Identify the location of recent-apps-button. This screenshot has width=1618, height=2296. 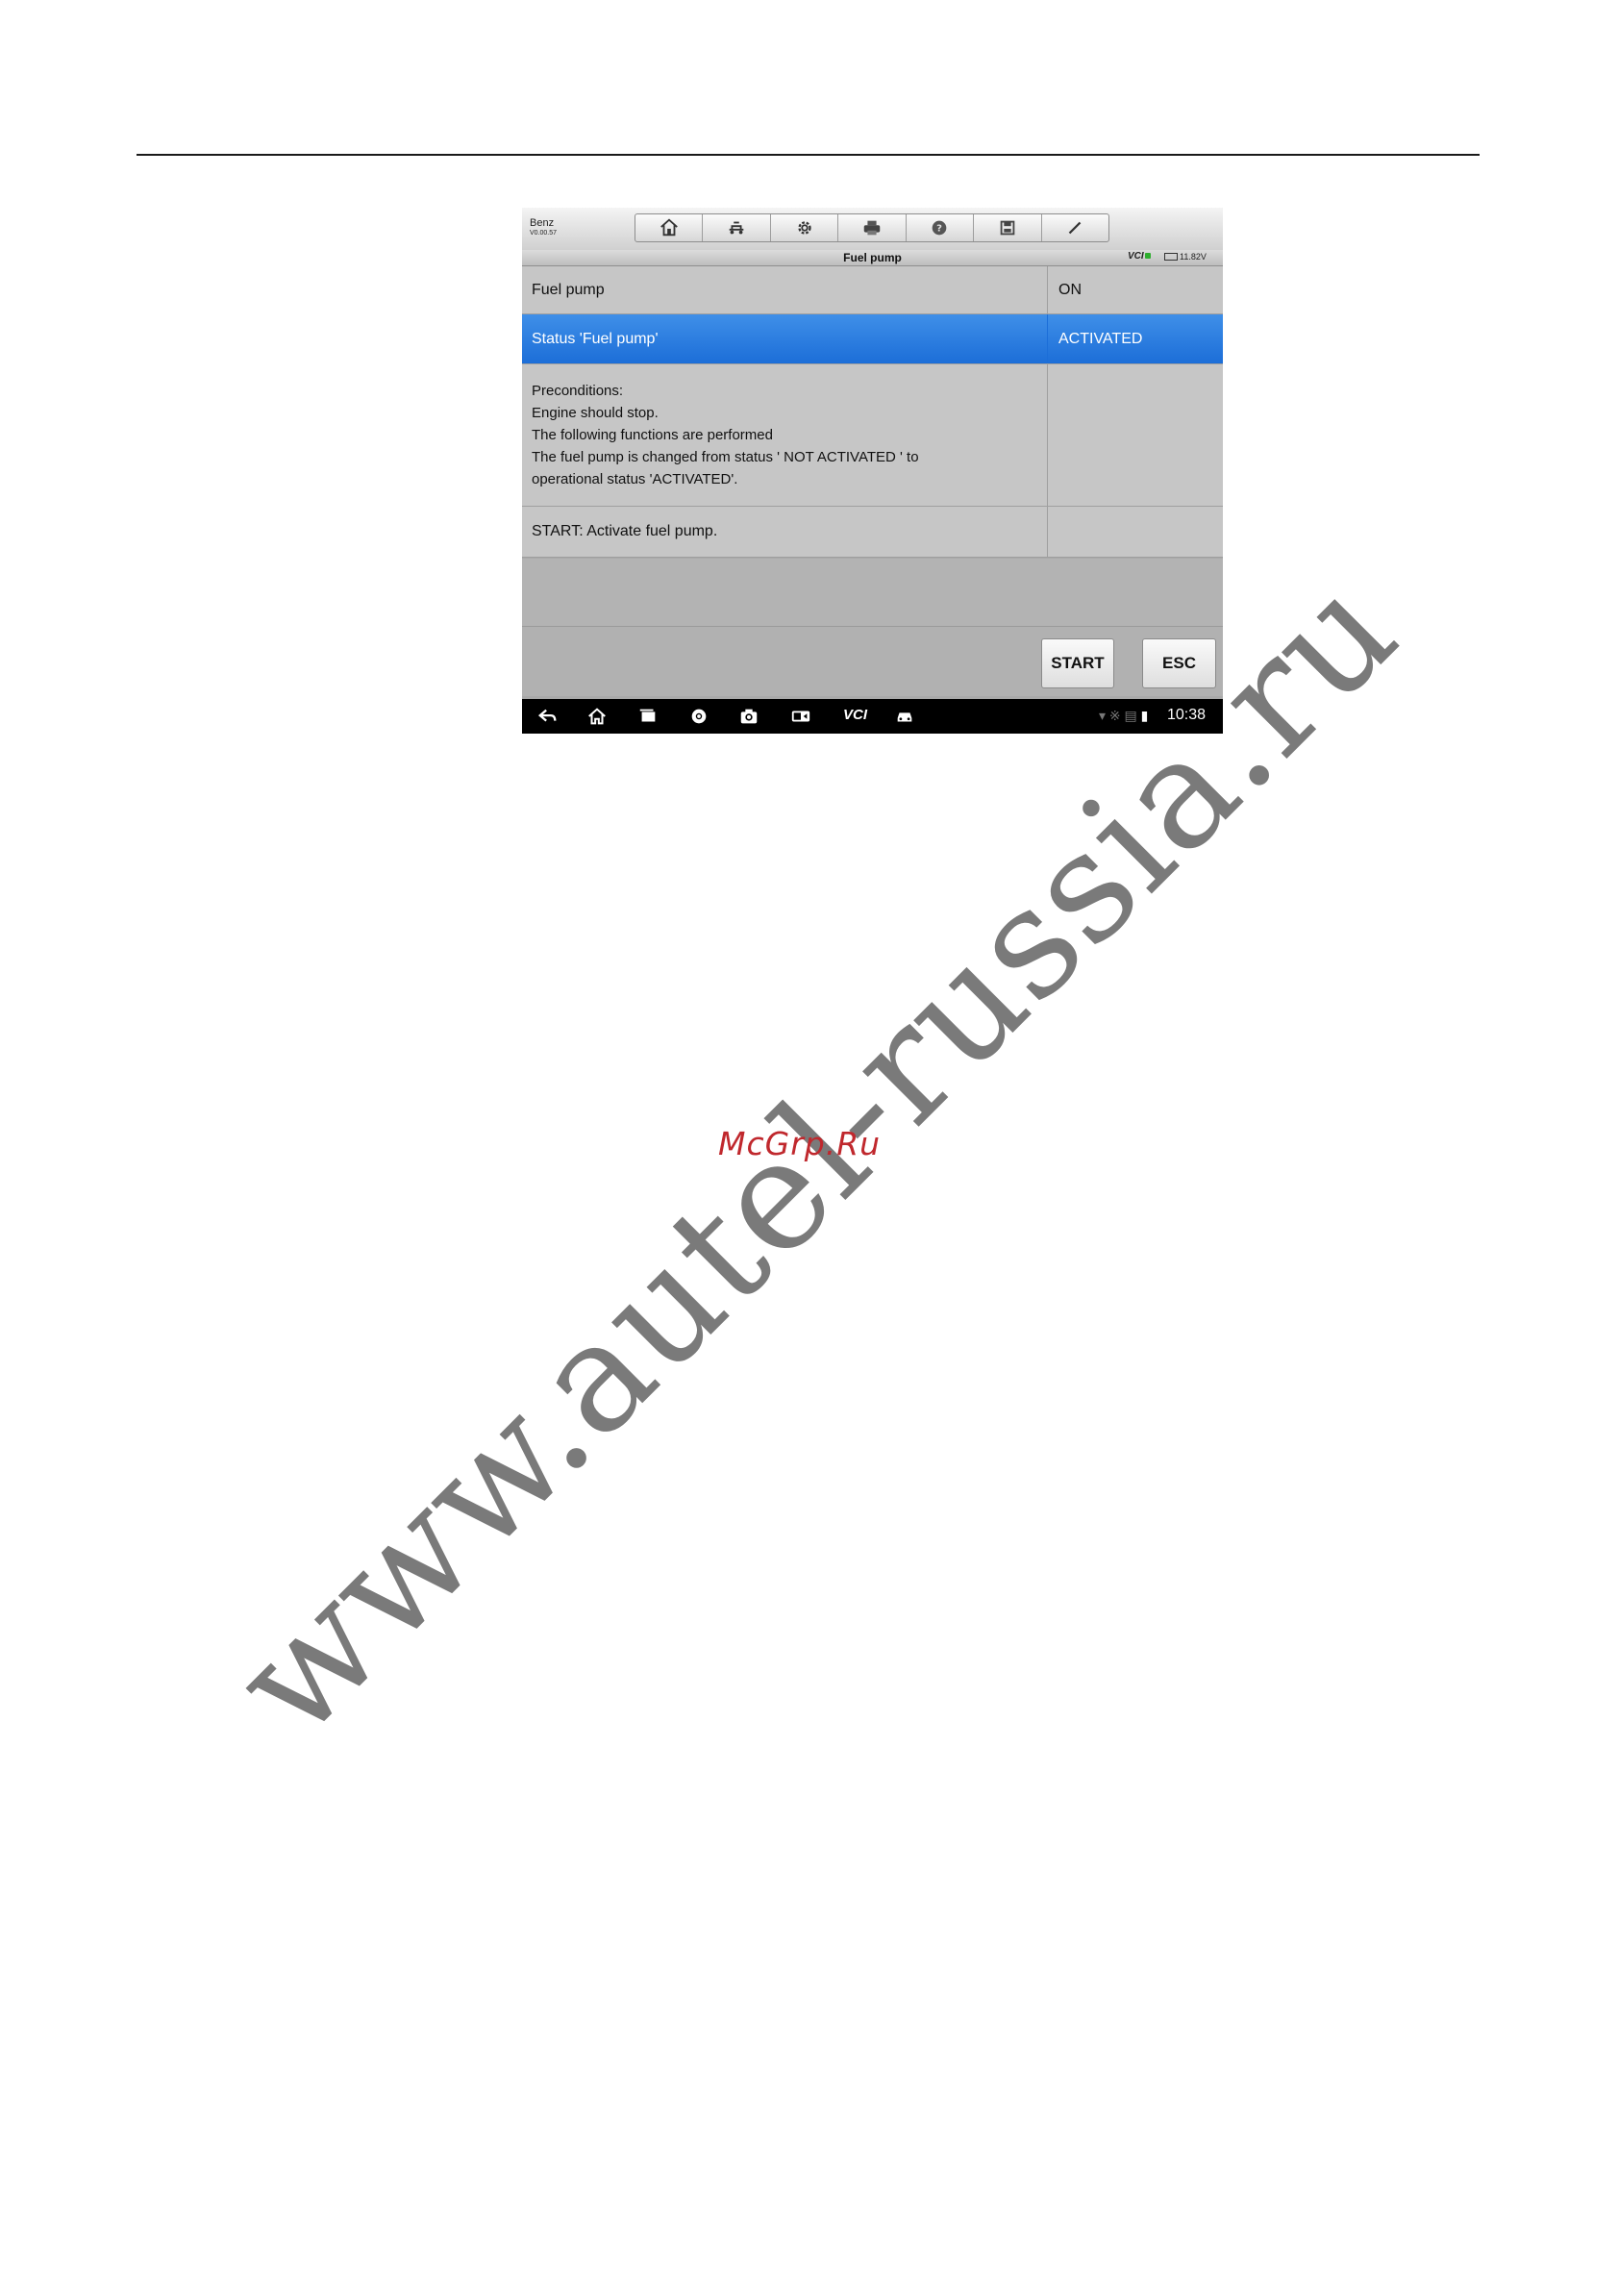
(648, 716).